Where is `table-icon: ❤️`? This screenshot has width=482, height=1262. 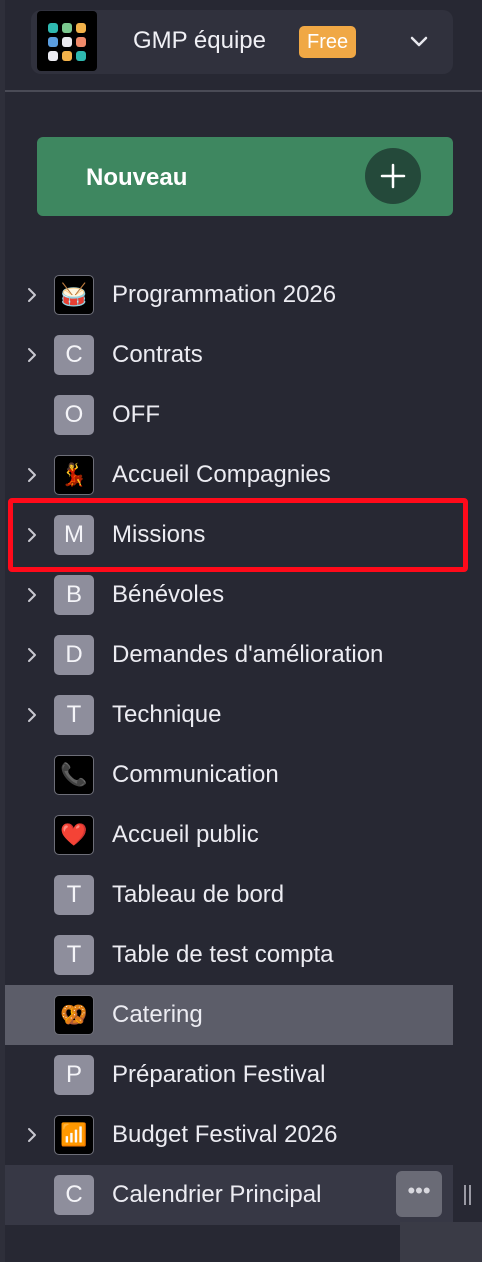
table-icon: ❤️ is located at coordinates (74, 835).